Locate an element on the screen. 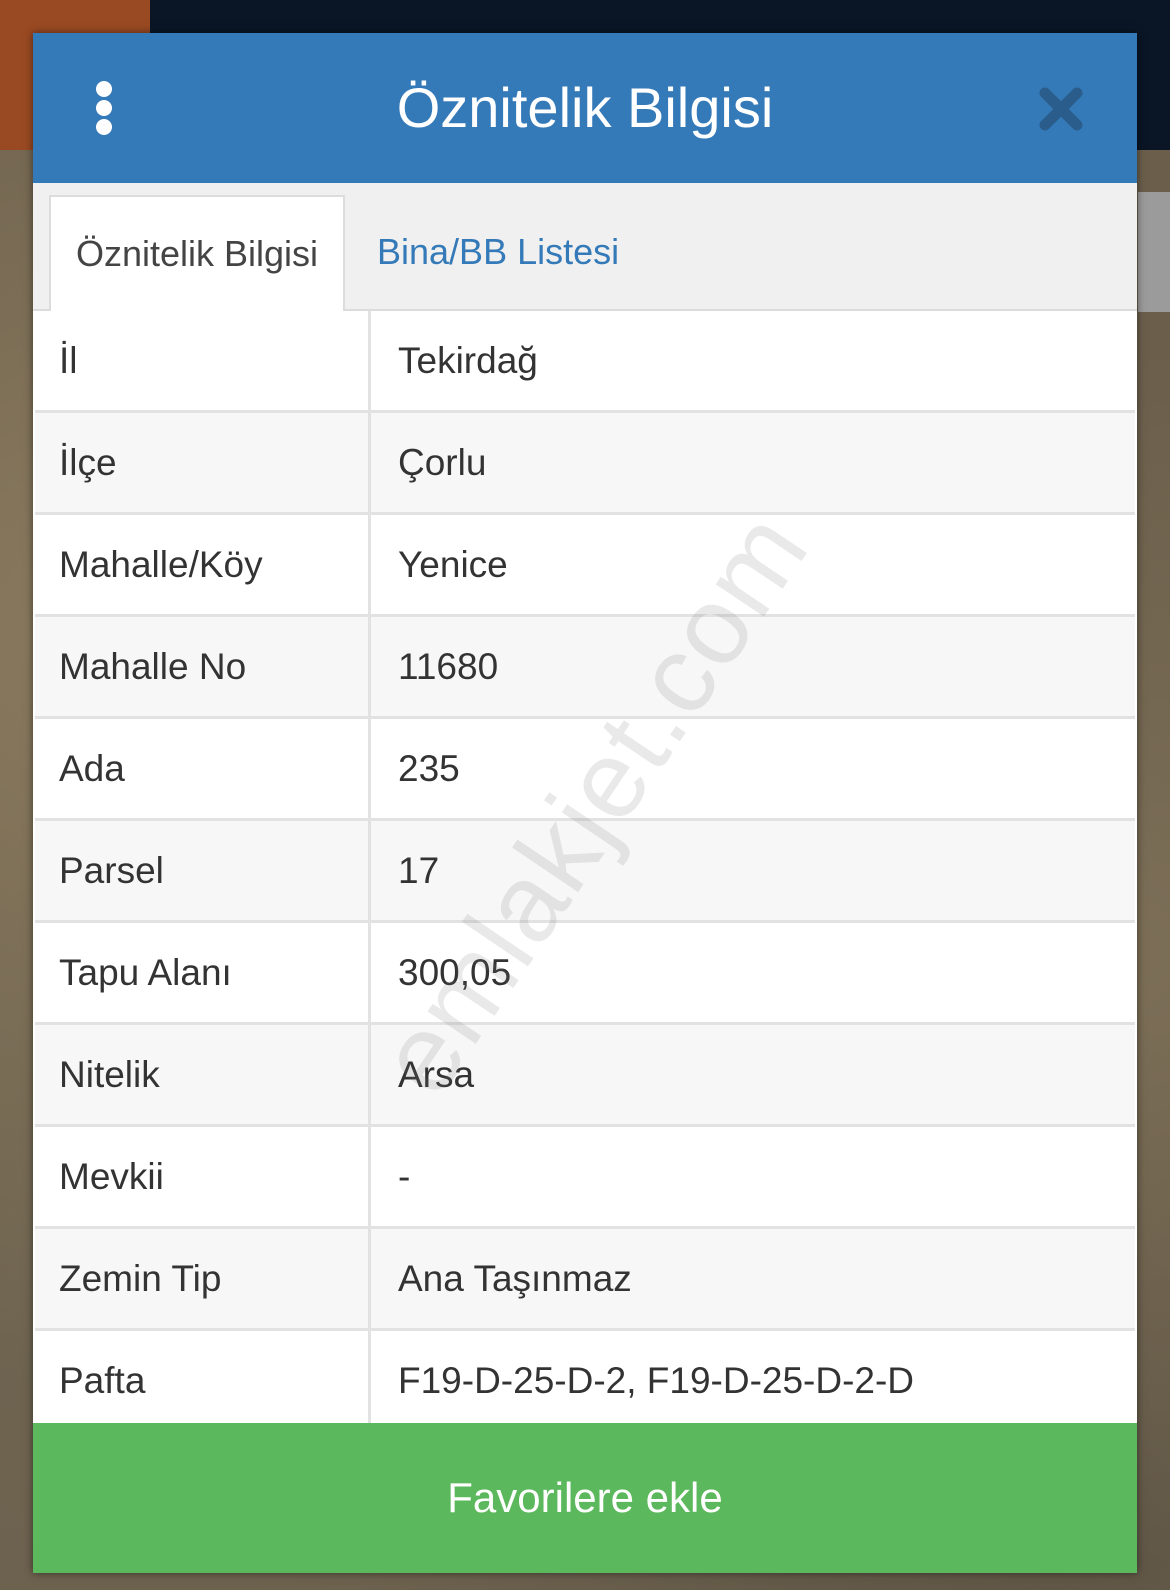 The width and height of the screenshot is (1170, 1590). table-row: Mahalle No 11680 is located at coordinates (585, 668).